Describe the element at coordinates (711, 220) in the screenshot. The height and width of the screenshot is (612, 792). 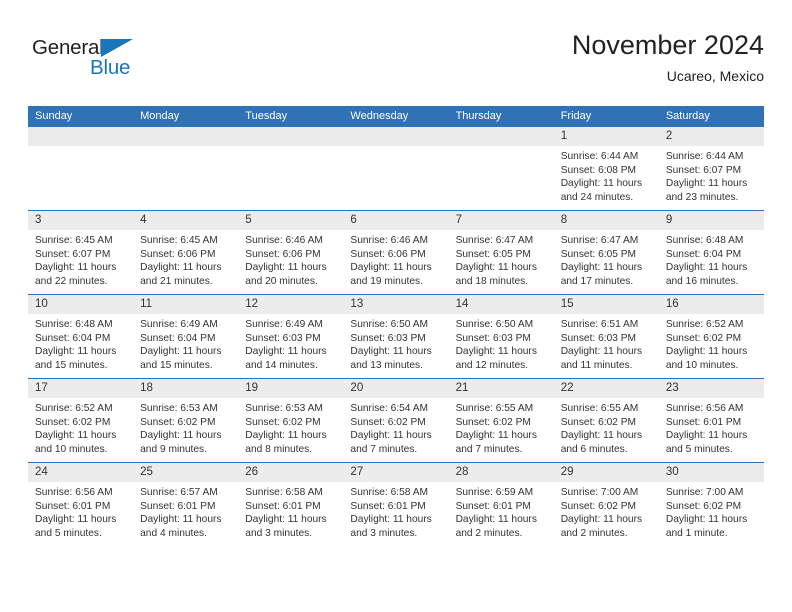
I see `day-number: 9` at that location.